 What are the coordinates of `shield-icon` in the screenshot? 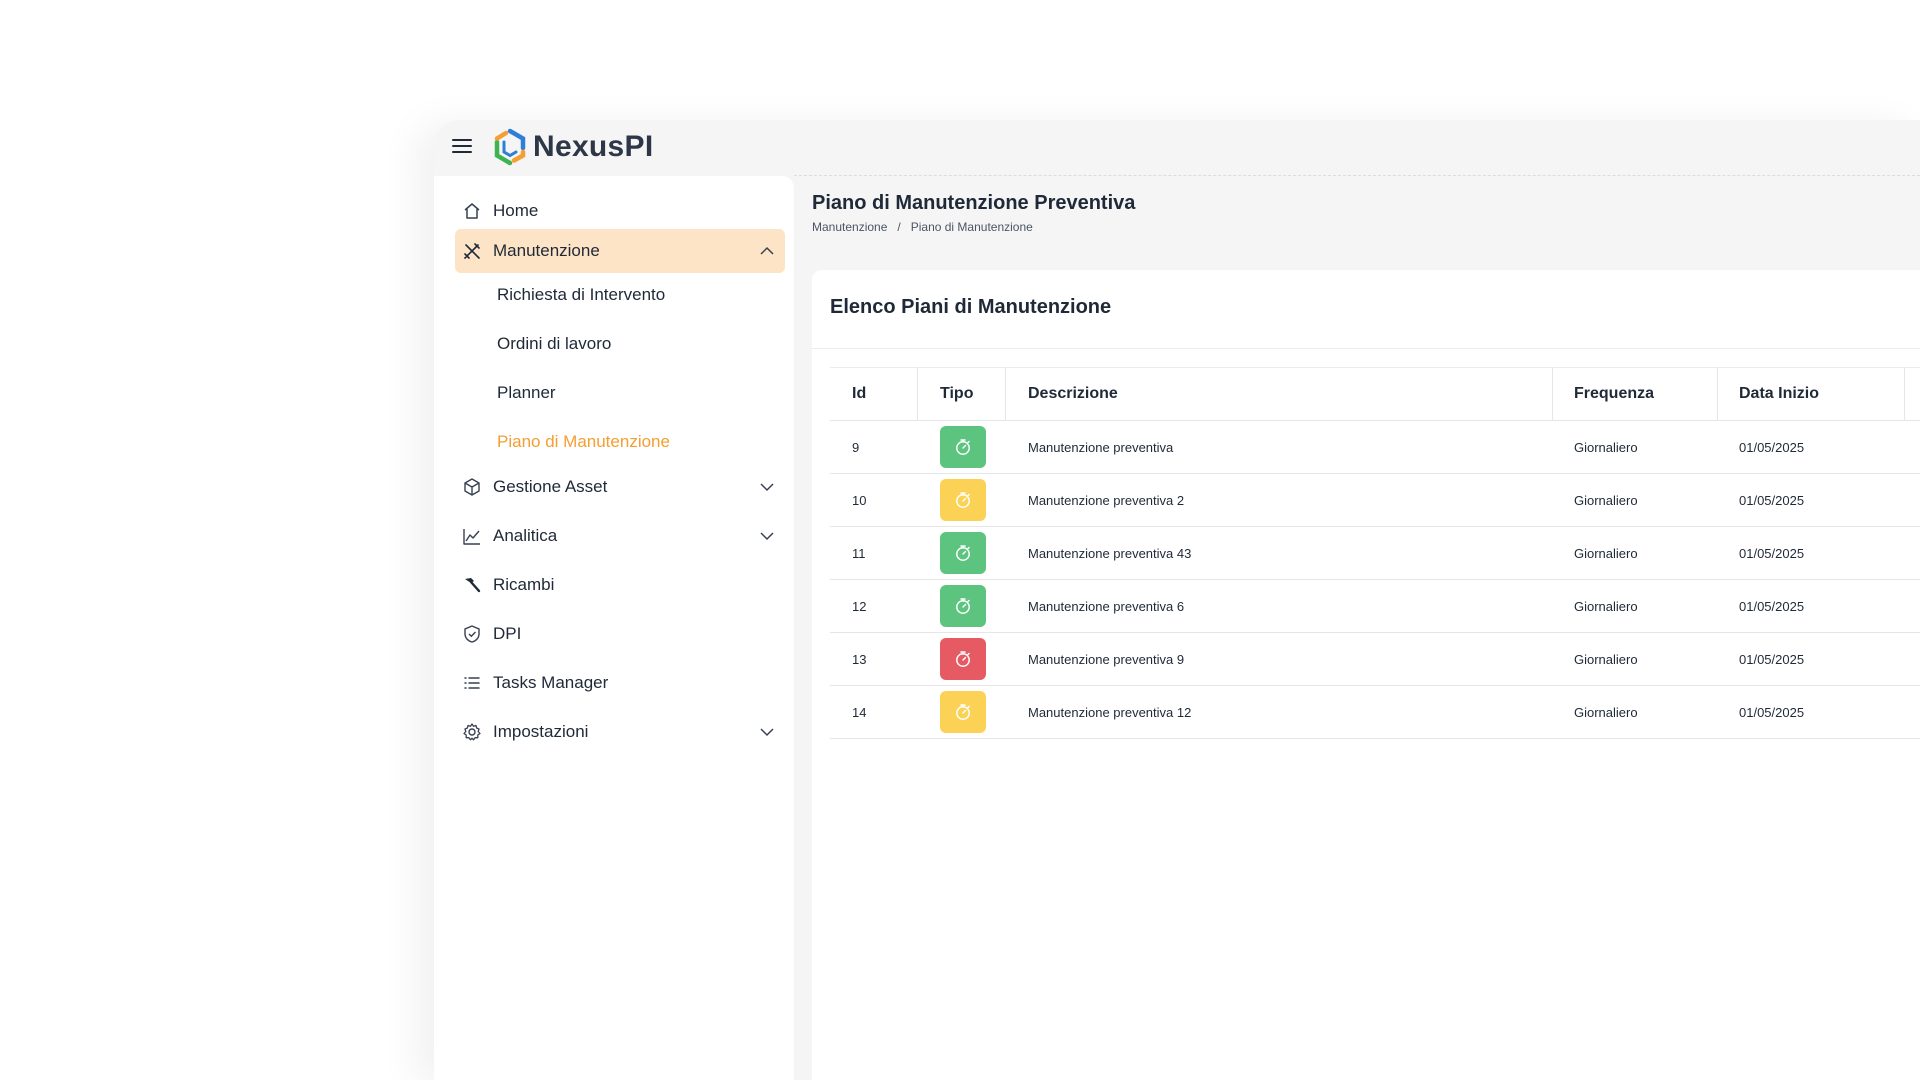 It's located at (472, 634).